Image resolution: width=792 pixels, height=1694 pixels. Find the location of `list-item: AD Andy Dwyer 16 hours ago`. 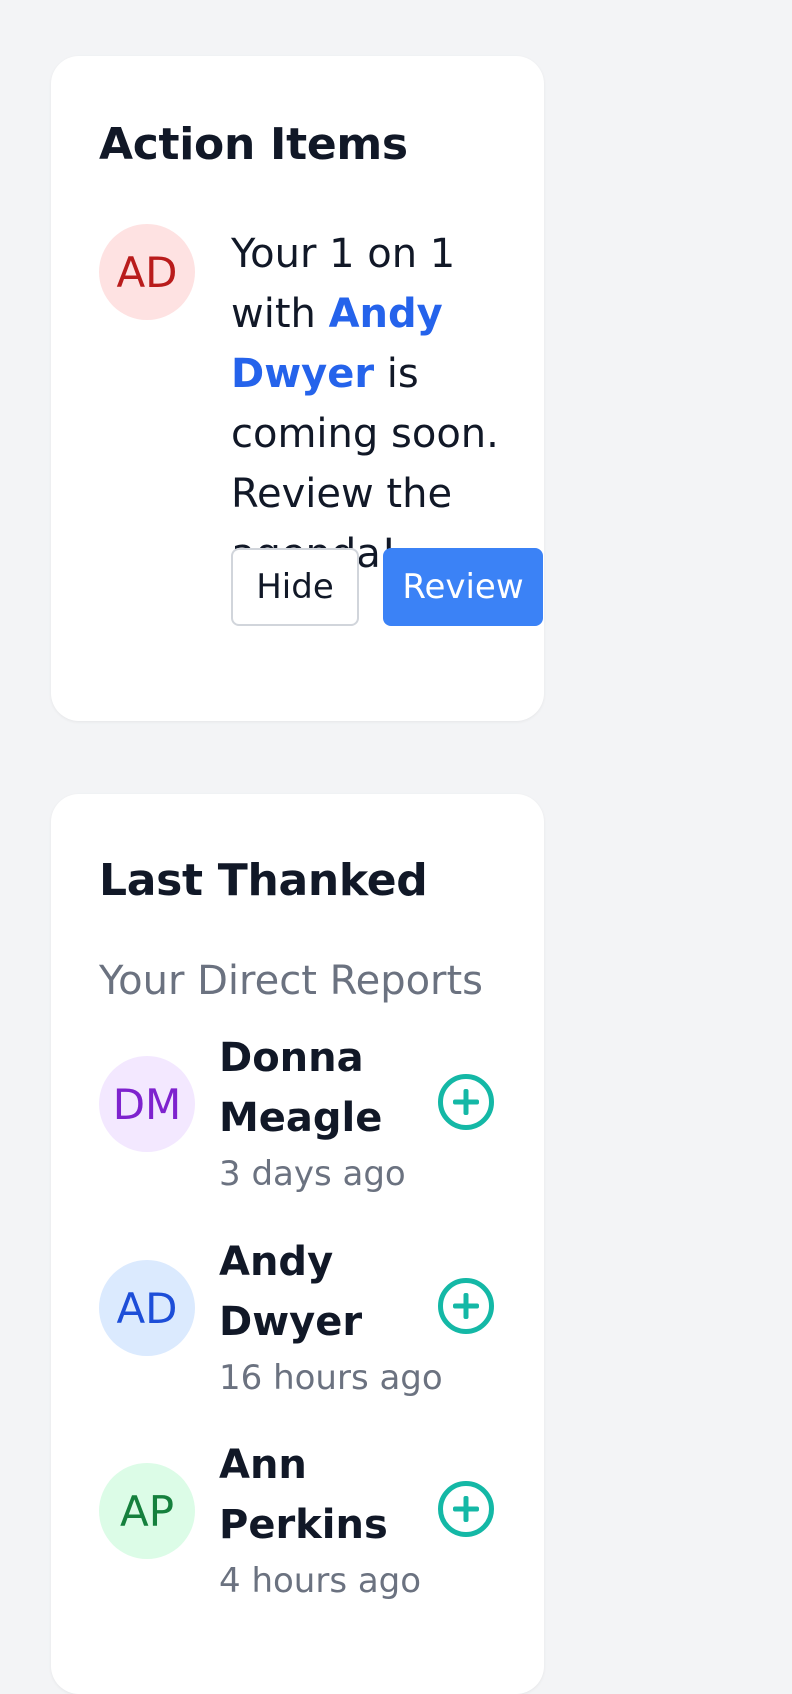

list-item: AD Andy Dwyer 16 hours ago is located at coordinates (297, 1329).